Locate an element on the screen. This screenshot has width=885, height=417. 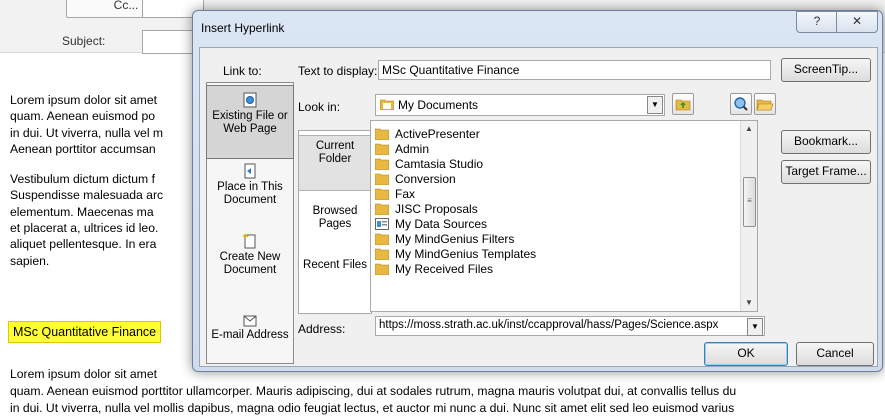
sub-place-label: Recent Files is located at coordinates (335, 265).